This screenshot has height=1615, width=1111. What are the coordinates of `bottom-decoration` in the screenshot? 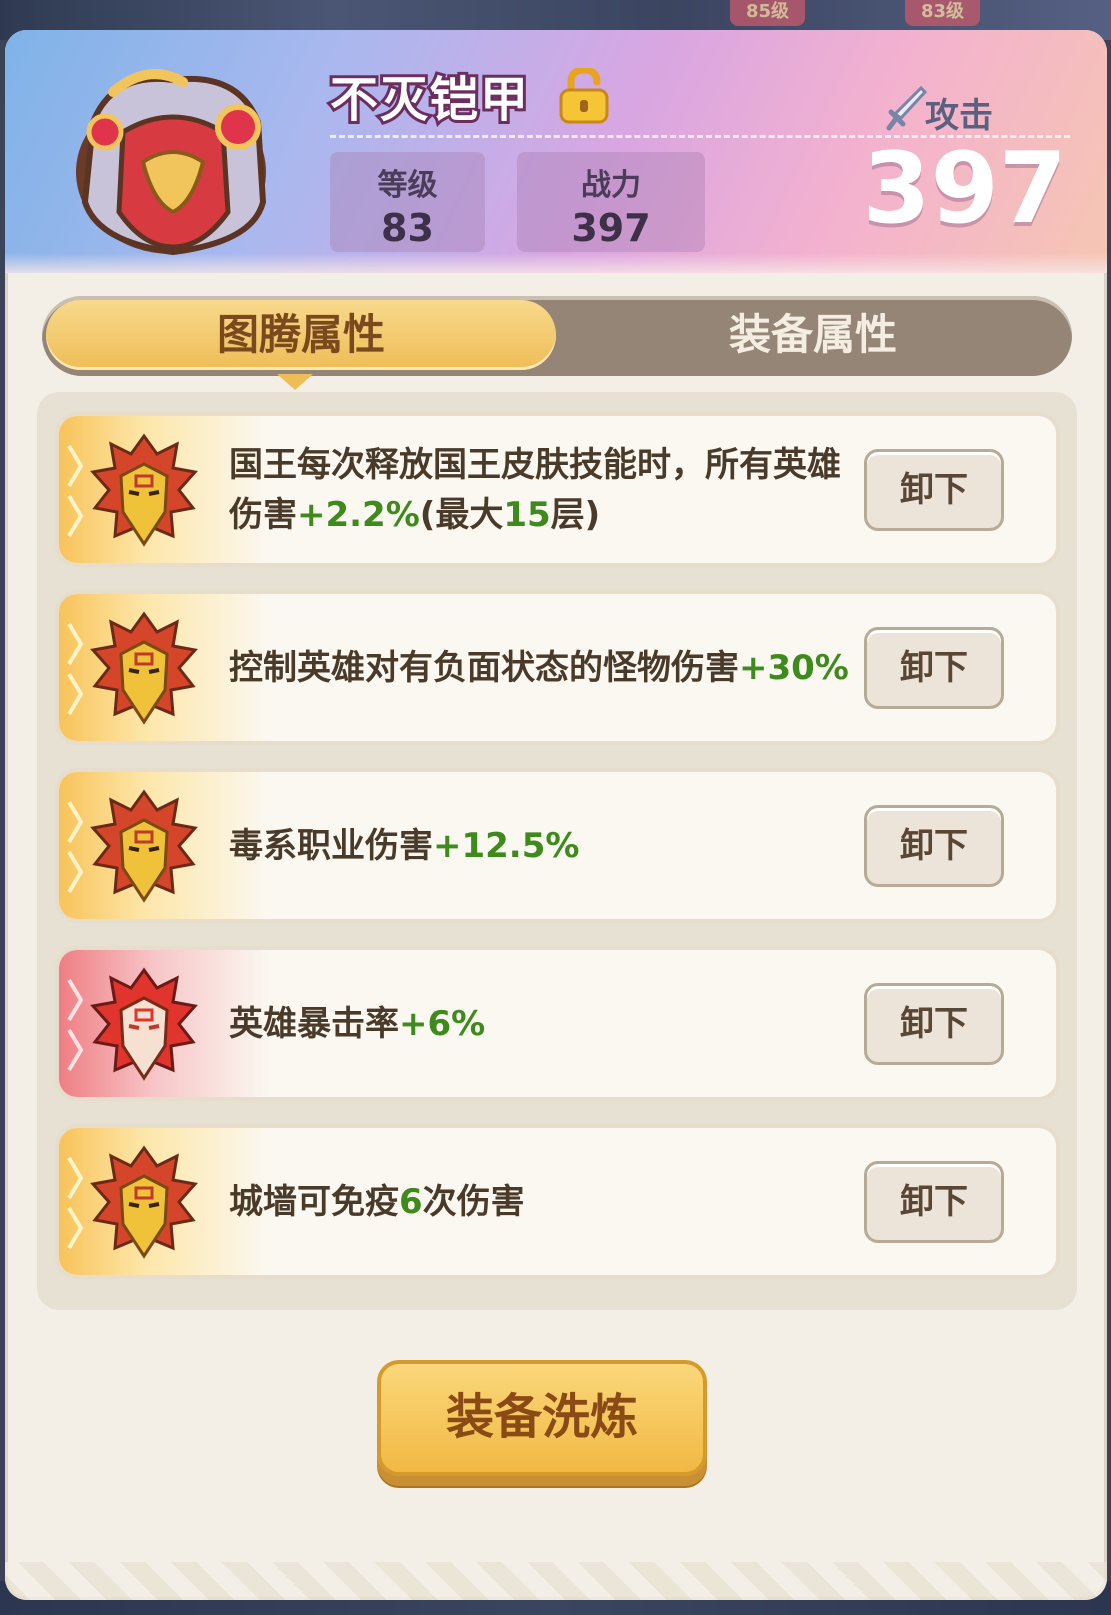 It's located at (556, 1581).